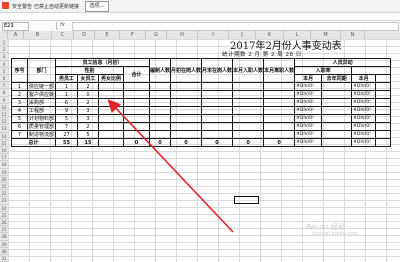 Image resolution: width=400 pixels, height=262 pixels. What do you see at coordinates (337, 142) in the screenshot?
I see `total-same_period` at bounding box center [337, 142].